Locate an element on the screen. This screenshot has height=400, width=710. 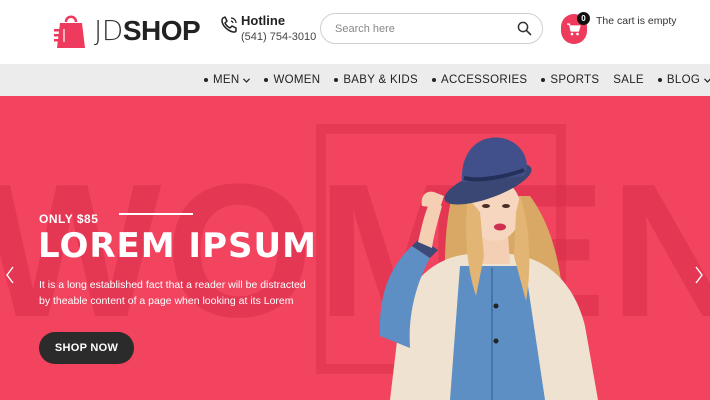
search-icon is located at coordinates (524, 28).